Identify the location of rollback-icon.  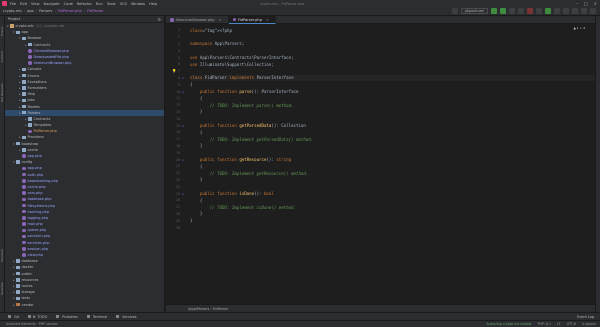
(575, 11).